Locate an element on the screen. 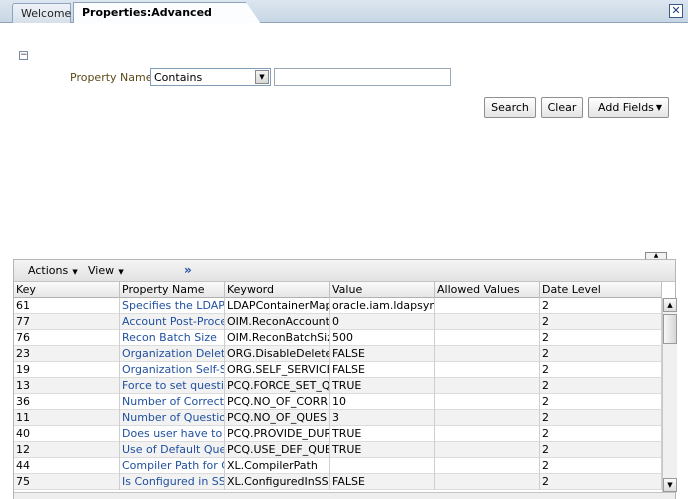 Image resolution: width=688 pixels, height=499 pixels. scroll-up-icon: ▲ is located at coordinates (670, 305).